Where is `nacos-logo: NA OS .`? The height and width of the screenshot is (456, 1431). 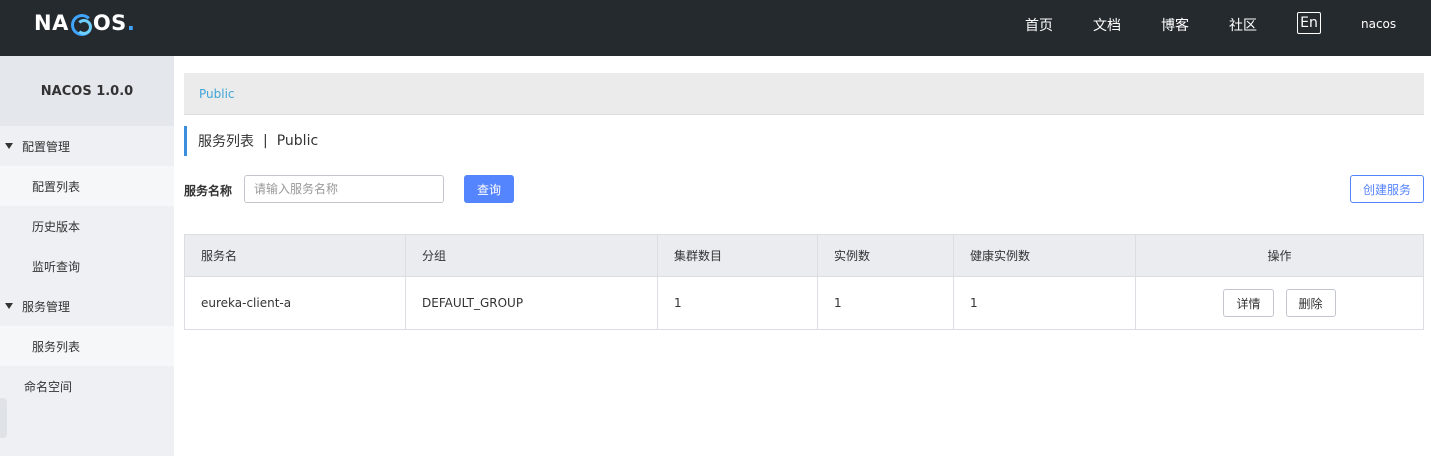
nacos-logo: NA OS . is located at coordinates (84, 23).